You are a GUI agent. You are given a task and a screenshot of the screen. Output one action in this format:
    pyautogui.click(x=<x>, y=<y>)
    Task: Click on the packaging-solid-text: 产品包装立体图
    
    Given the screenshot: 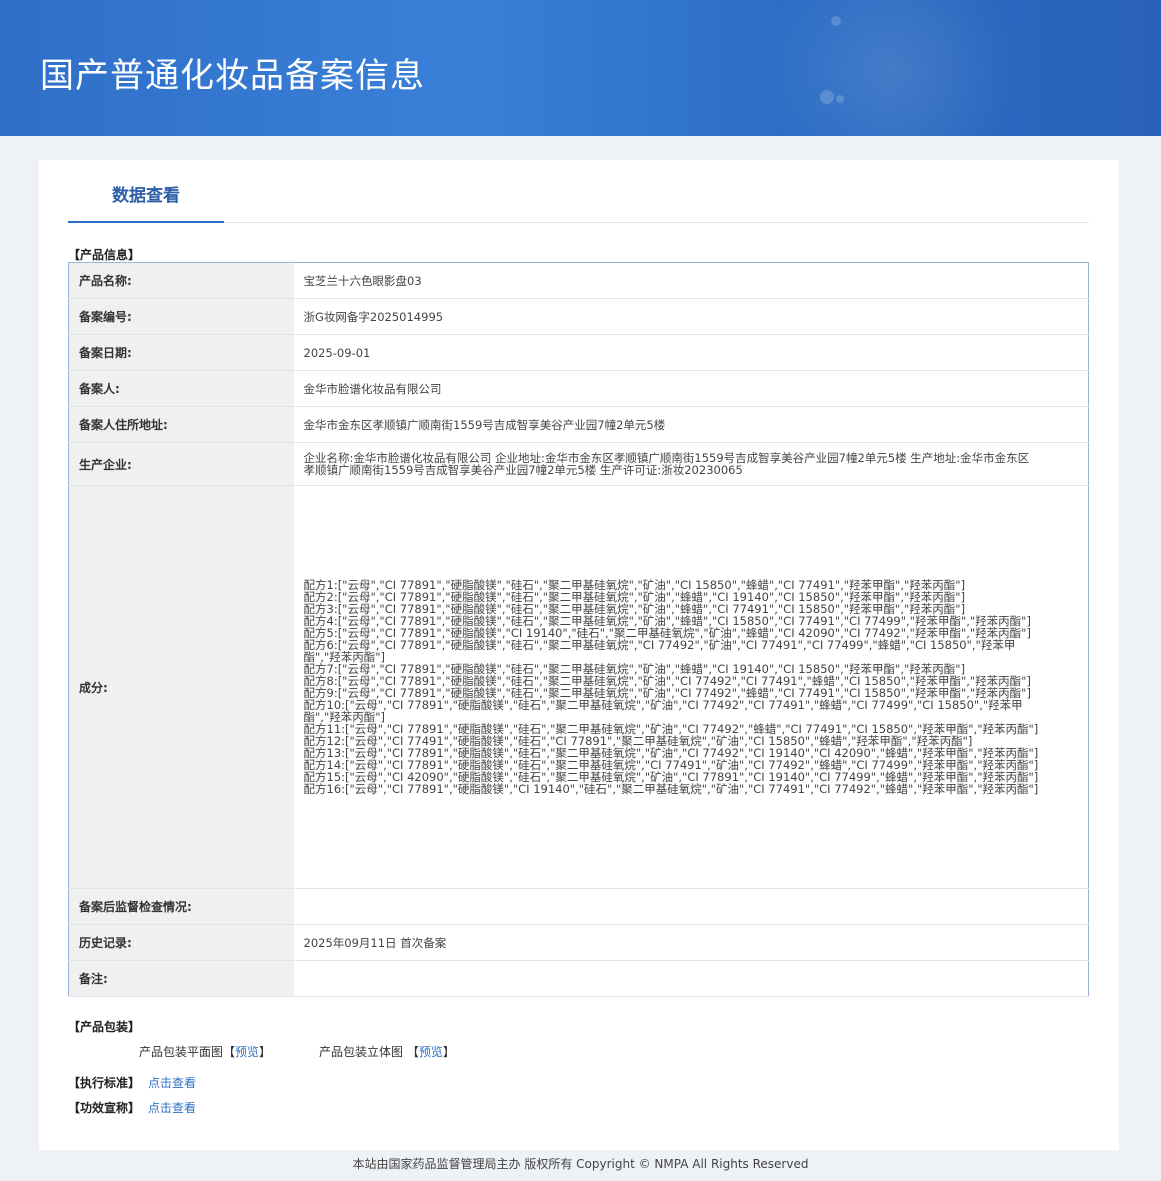 What is the action you would take?
    pyautogui.click(x=361, y=1052)
    